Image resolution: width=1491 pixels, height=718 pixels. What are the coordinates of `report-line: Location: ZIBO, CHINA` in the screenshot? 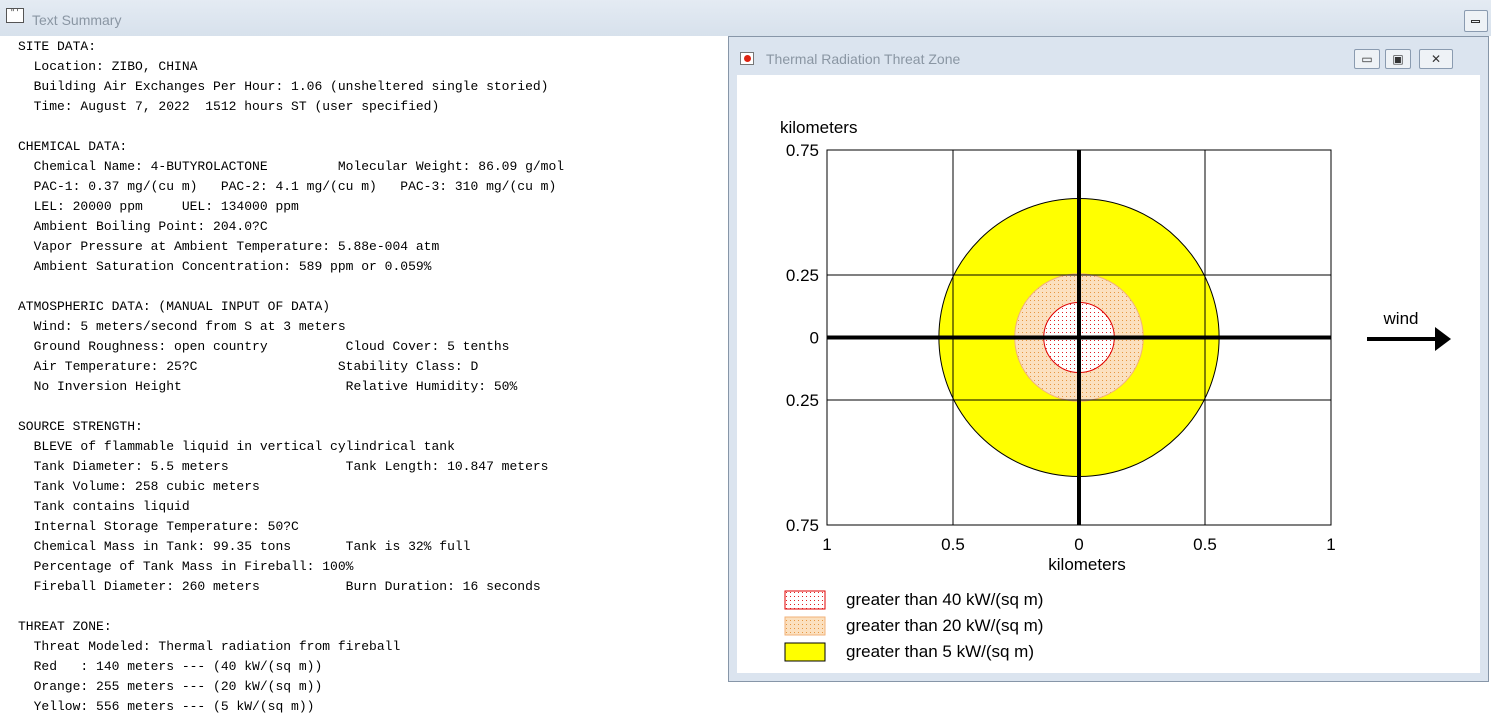 It's located at (108, 66).